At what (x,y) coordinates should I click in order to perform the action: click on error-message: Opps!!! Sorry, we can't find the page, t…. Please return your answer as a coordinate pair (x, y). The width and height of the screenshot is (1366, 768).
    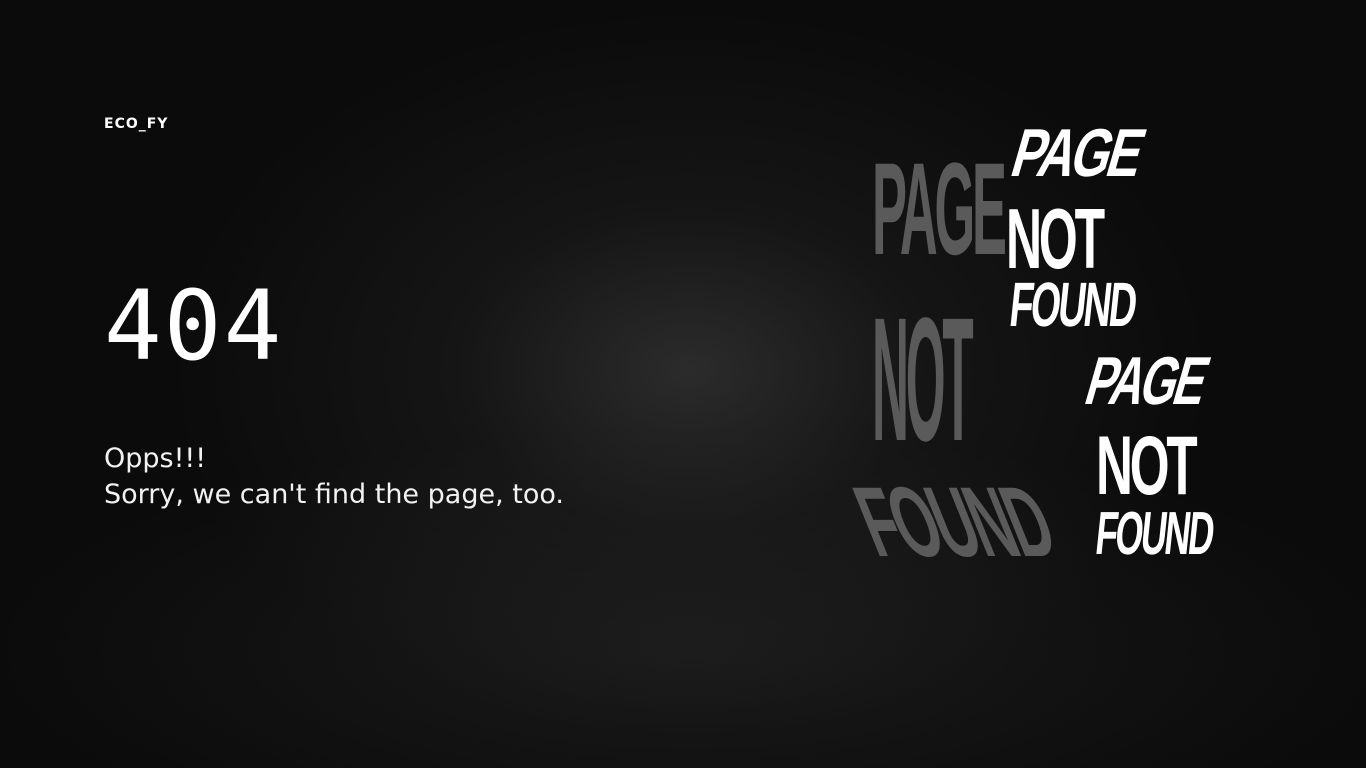
    Looking at the image, I should click on (334, 477).